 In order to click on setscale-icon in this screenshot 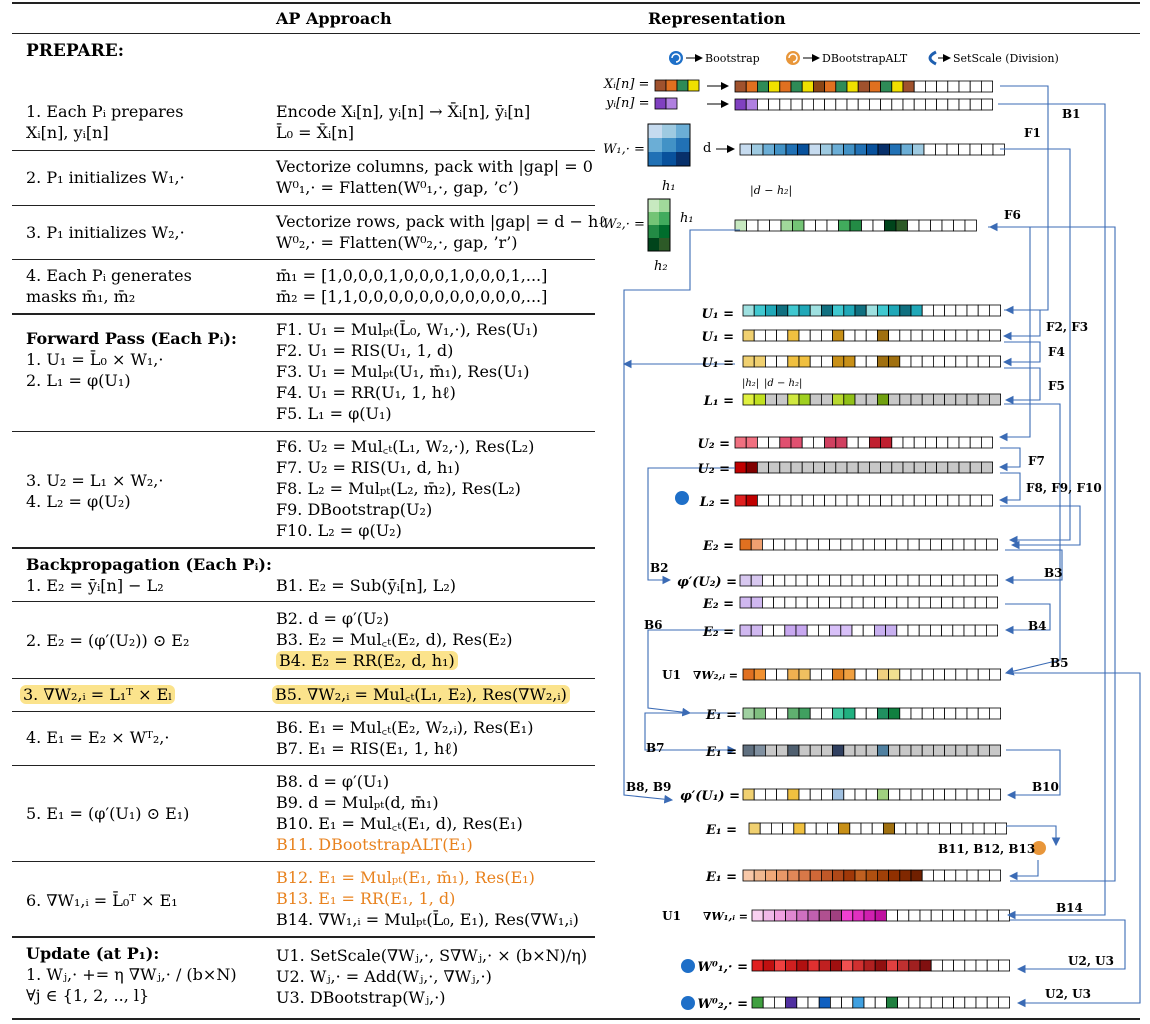, I will do `click(932, 58)`.